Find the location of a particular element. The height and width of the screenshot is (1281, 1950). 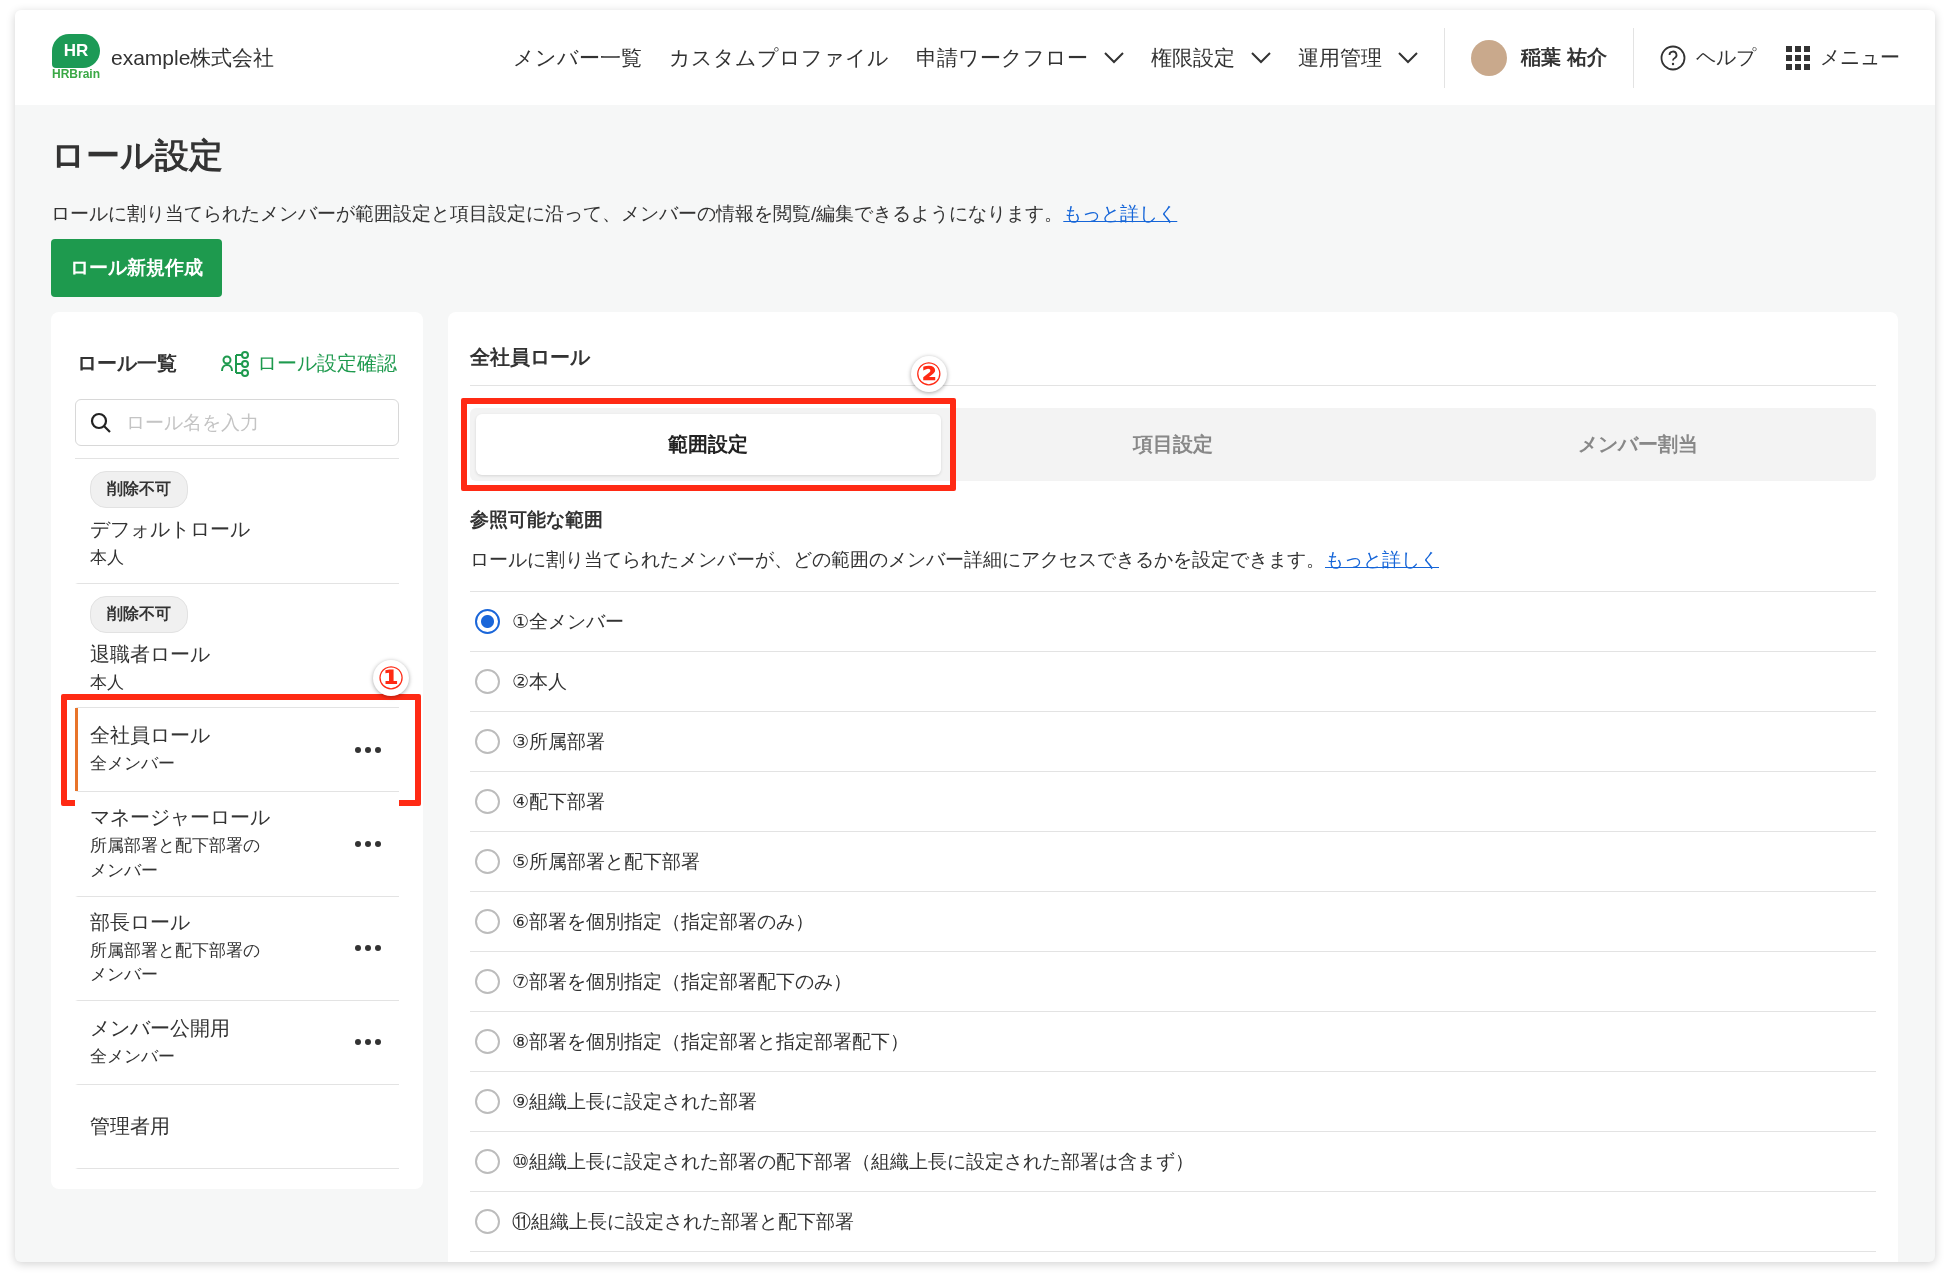

section-title: 参照可能な範囲 is located at coordinates (537, 520).